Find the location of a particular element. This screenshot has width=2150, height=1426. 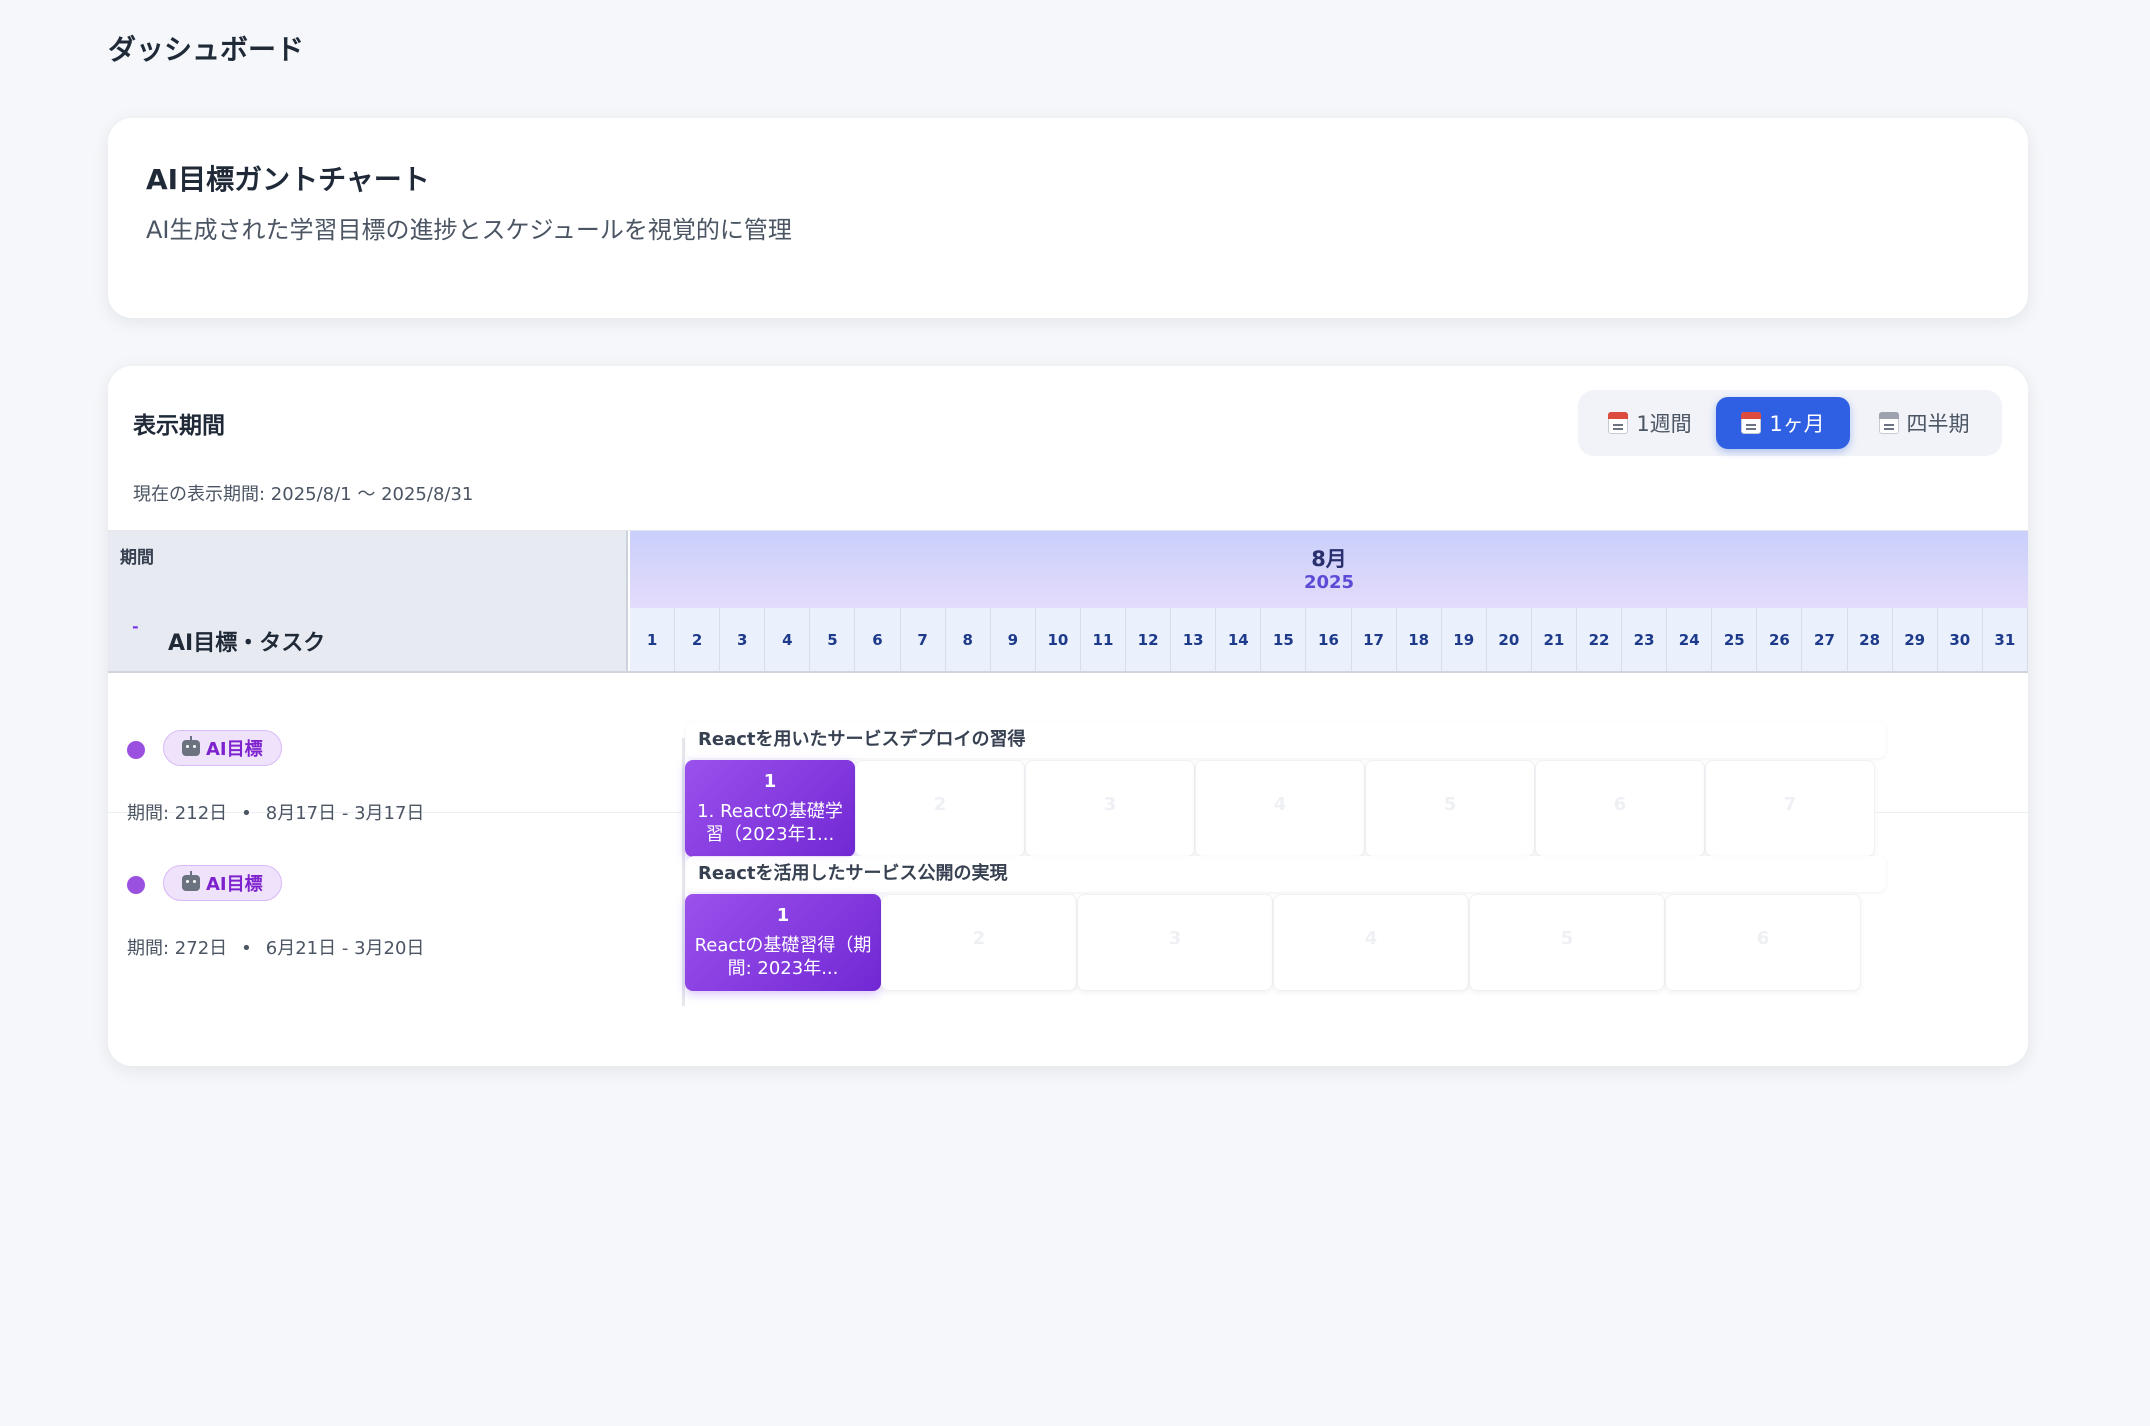

day-cell: 14 is located at coordinates (1239, 639).